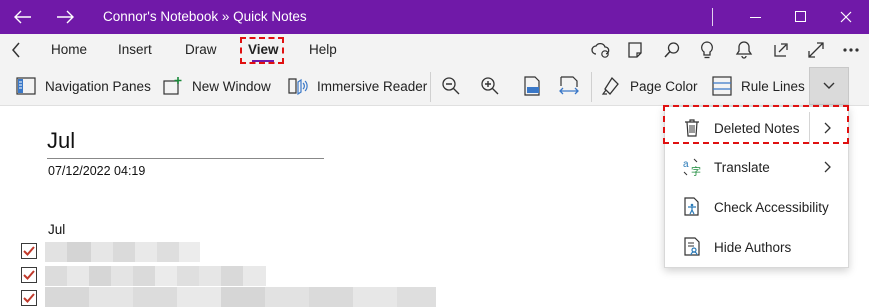  I want to click on menu-item-label: Hide Authors, so click(753, 247).